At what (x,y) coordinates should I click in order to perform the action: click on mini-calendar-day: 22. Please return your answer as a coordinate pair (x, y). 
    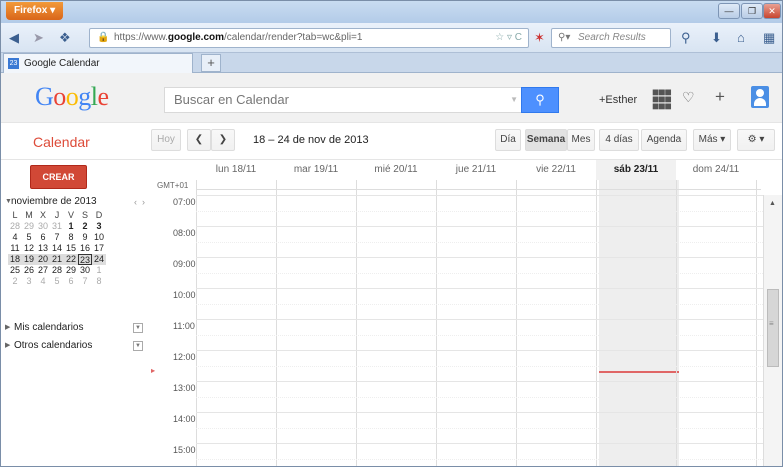
    Looking at the image, I should click on (71, 259).